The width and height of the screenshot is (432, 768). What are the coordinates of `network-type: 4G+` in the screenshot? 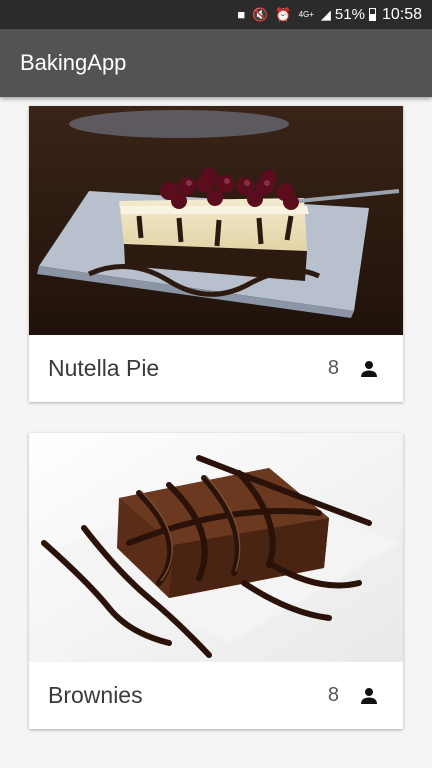 It's located at (306, 14).